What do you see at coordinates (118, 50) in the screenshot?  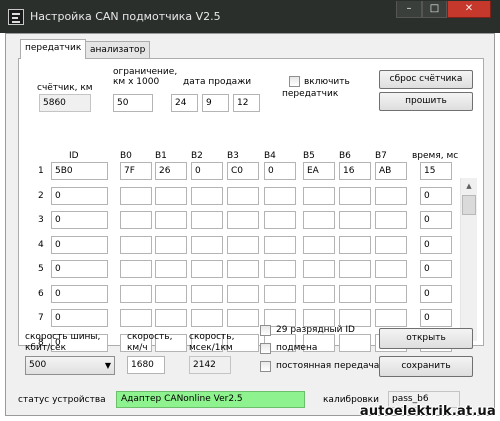 I see `tab-analyzer: анализатор` at bounding box center [118, 50].